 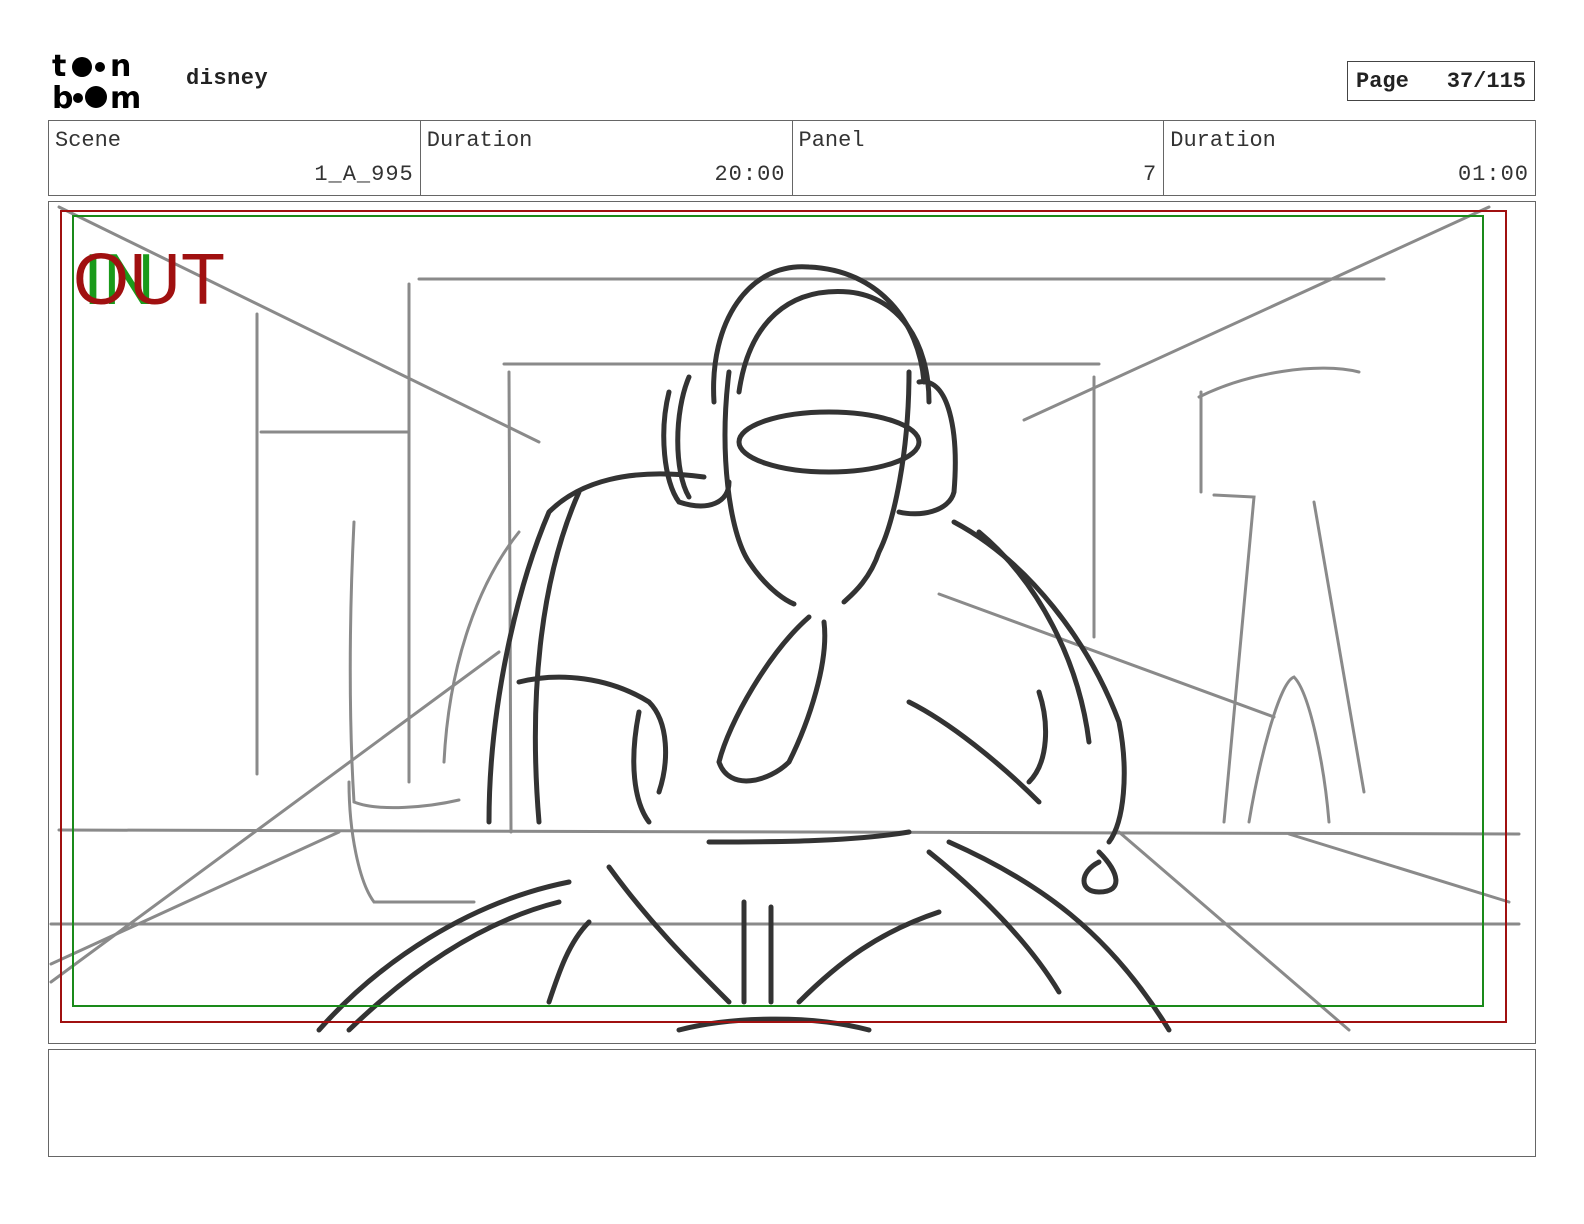 I want to click on page-indicator: Page 37/115, so click(x=1441, y=81).